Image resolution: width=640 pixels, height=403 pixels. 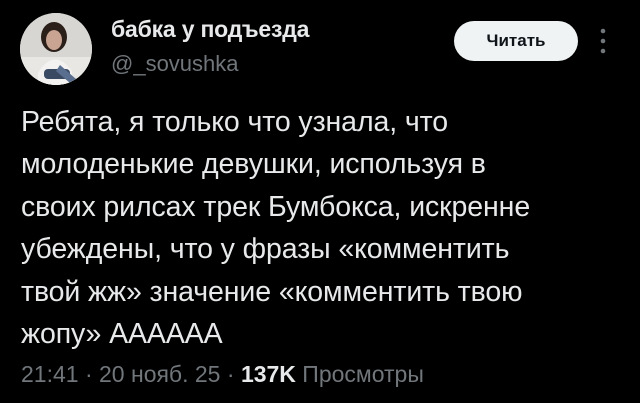 I want to click on more-options-button, so click(x=603, y=41).